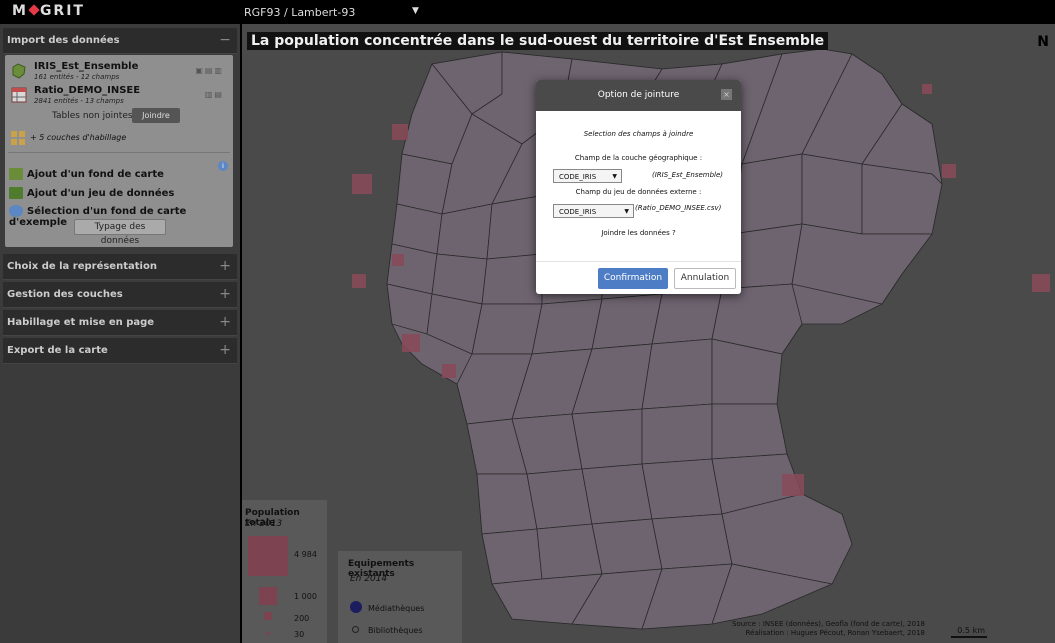  What do you see at coordinates (86, 66) in the screenshot?
I see `layer-name: IRIS_Est_Ensemble` at bounding box center [86, 66].